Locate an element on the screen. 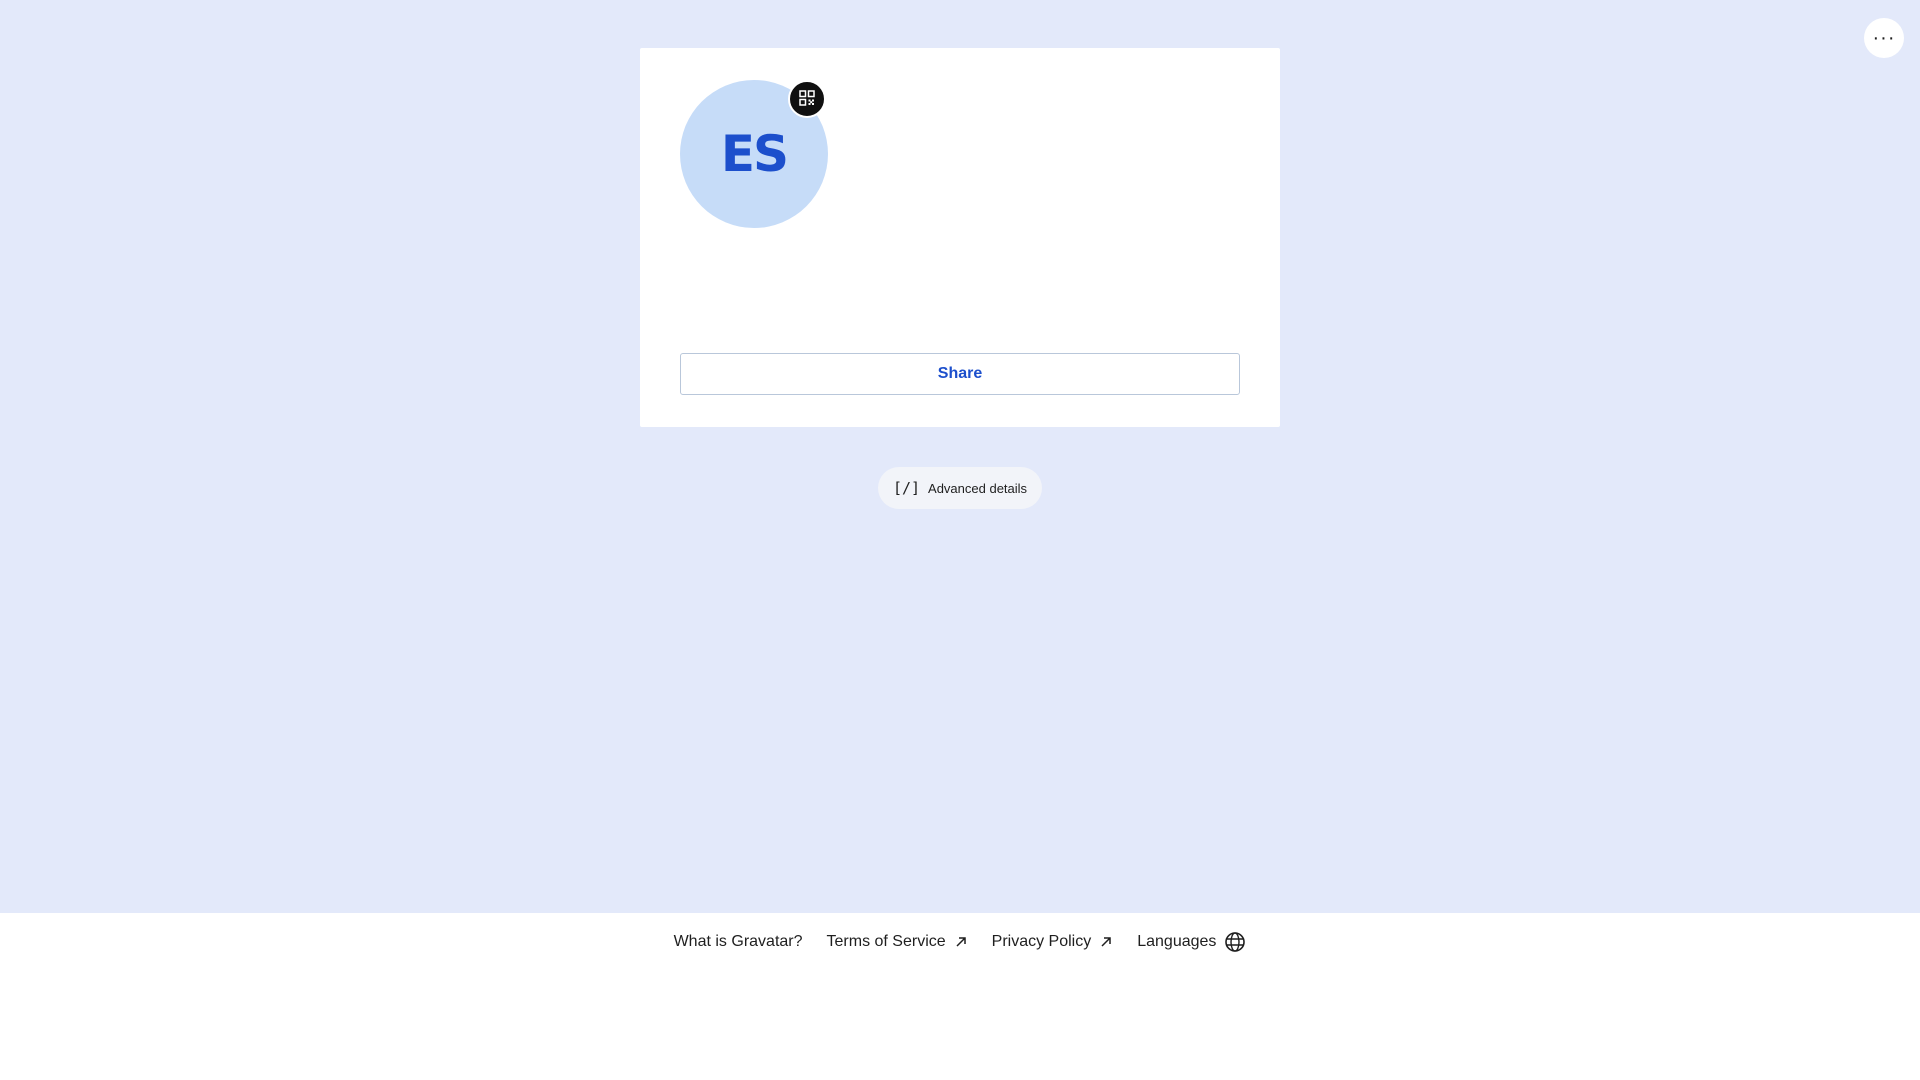 The height and width of the screenshot is (1080, 1920). advanced-details-button: [/] Advanced details is located at coordinates (960, 488).